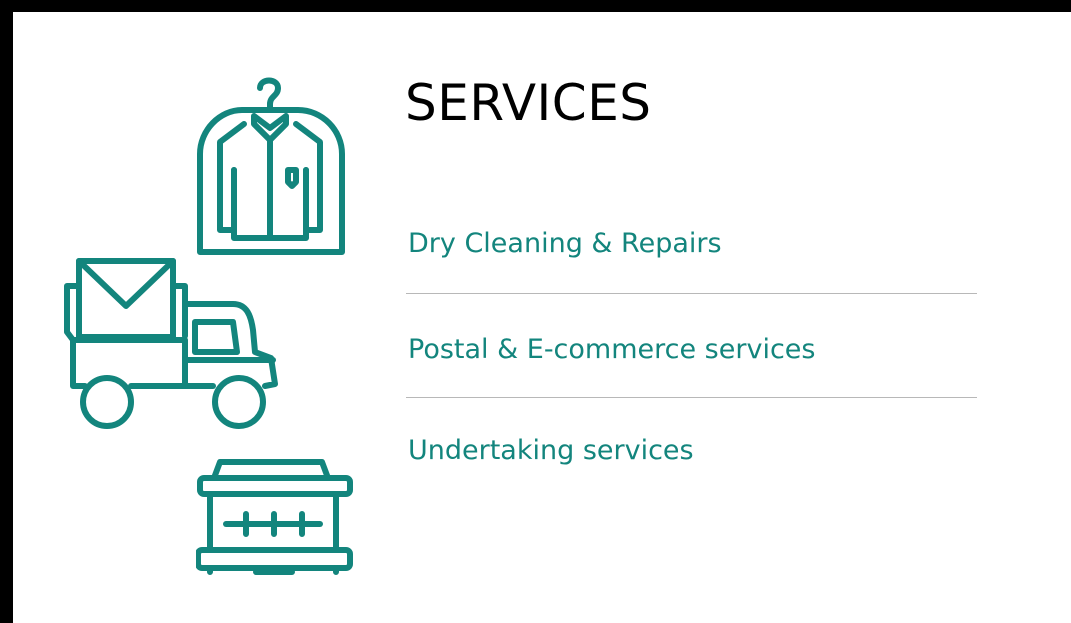 This screenshot has height=623, width=1071. What do you see at coordinates (551, 450) in the screenshot?
I see `service-link-undertaking: Undertaking services` at bounding box center [551, 450].